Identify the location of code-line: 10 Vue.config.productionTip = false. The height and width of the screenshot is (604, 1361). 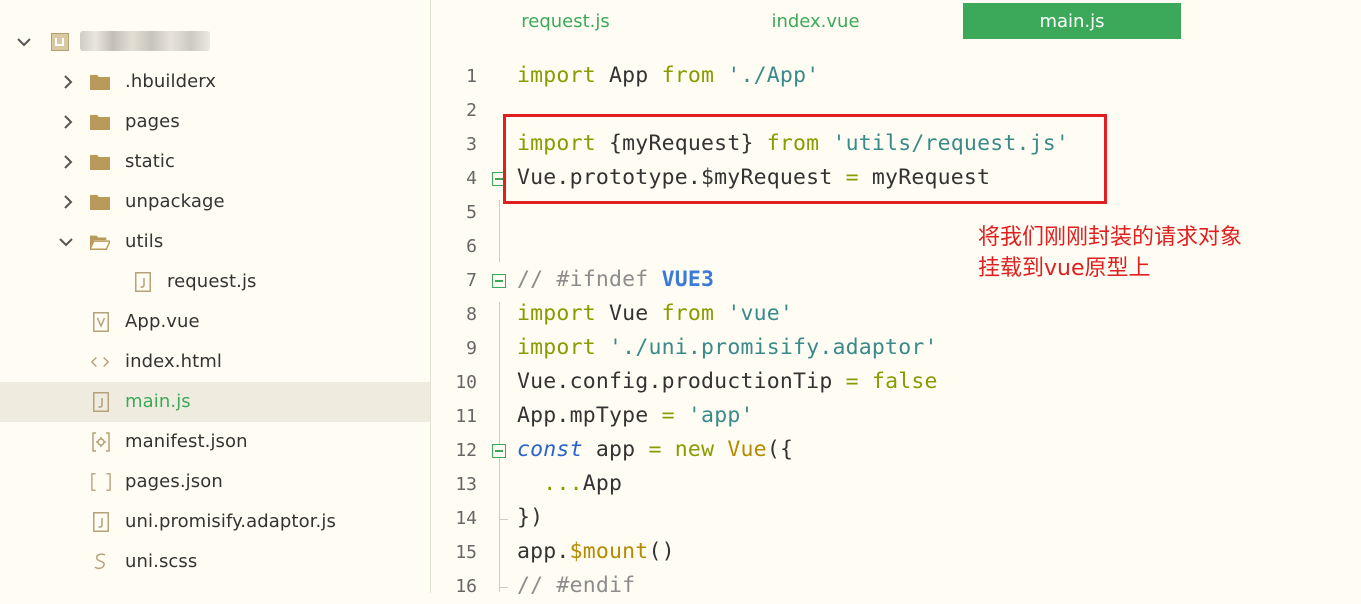
(896, 383).